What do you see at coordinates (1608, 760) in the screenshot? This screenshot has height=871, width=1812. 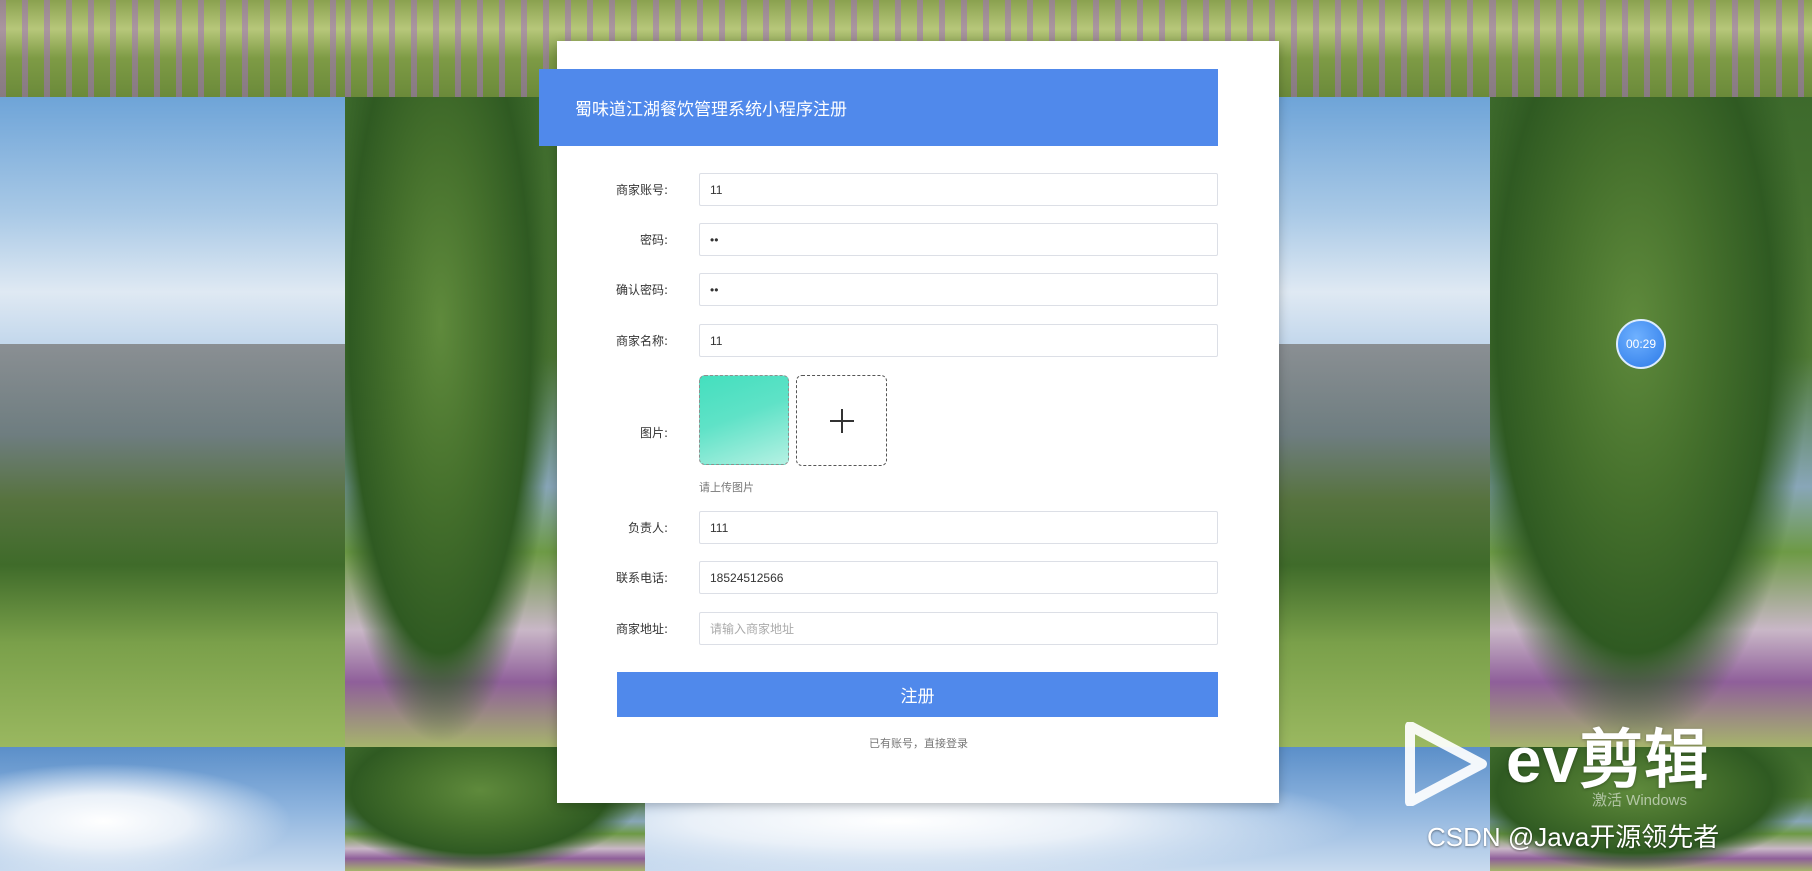 I see `ev-brand-watermark: ev剪辑` at bounding box center [1608, 760].